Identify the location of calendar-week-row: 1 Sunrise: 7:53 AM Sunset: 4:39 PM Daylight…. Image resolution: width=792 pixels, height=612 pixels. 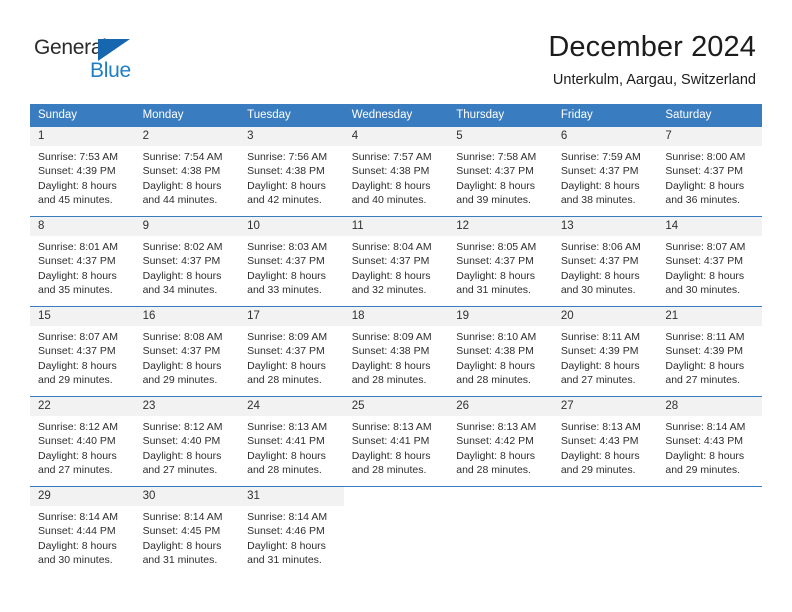
(396, 171).